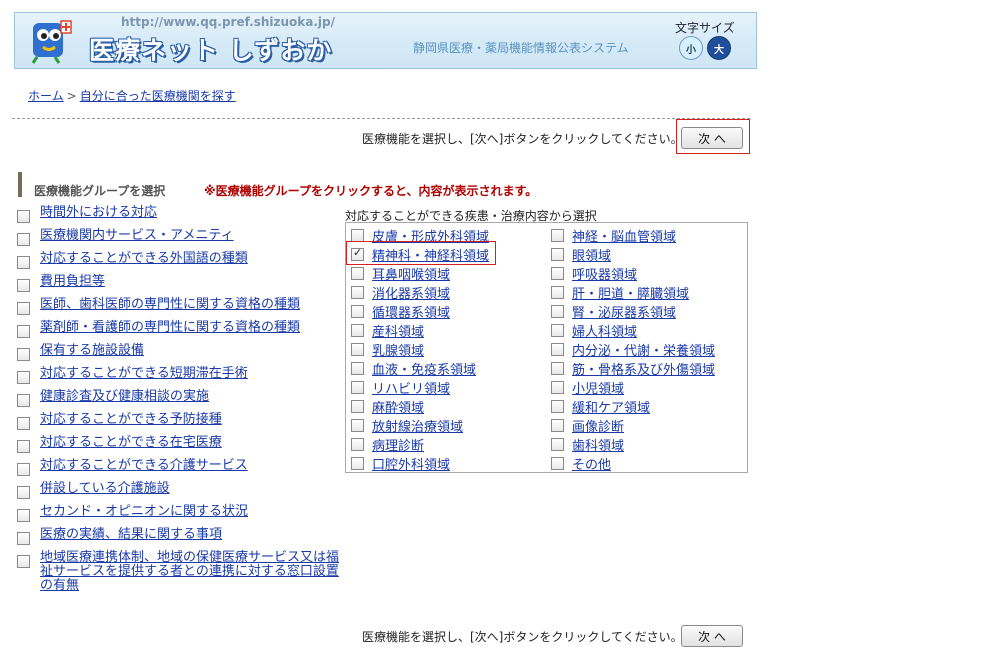  Describe the element at coordinates (630, 292) in the screenshot. I see `disease-link: 肝・胆道・膵臓領域` at that location.